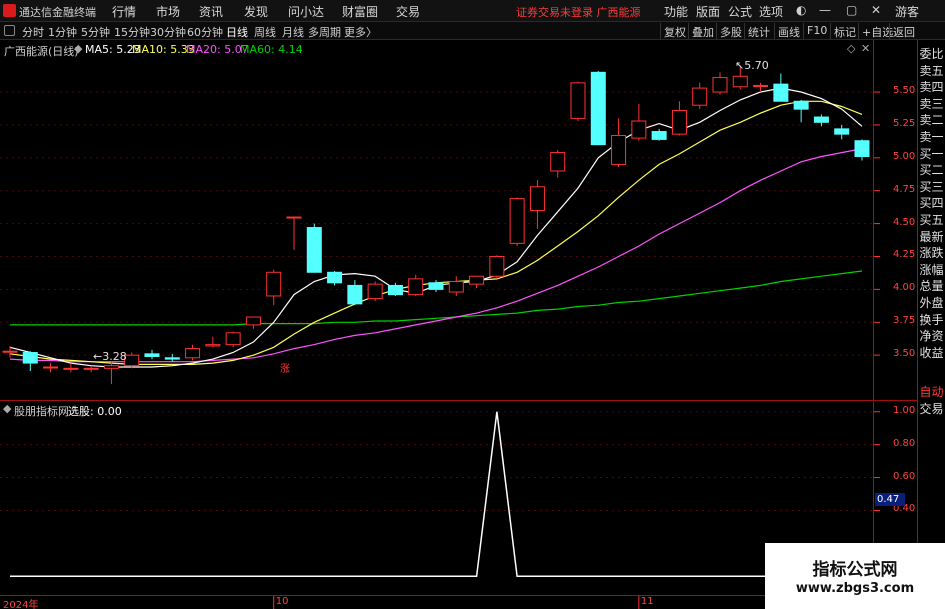 Image resolution: width=945 pixels, height=609 pixels. What do you see at coordinates (903, 31) in the screenshot?
I see `back-button: 返回` at bounding box center [903, 31].